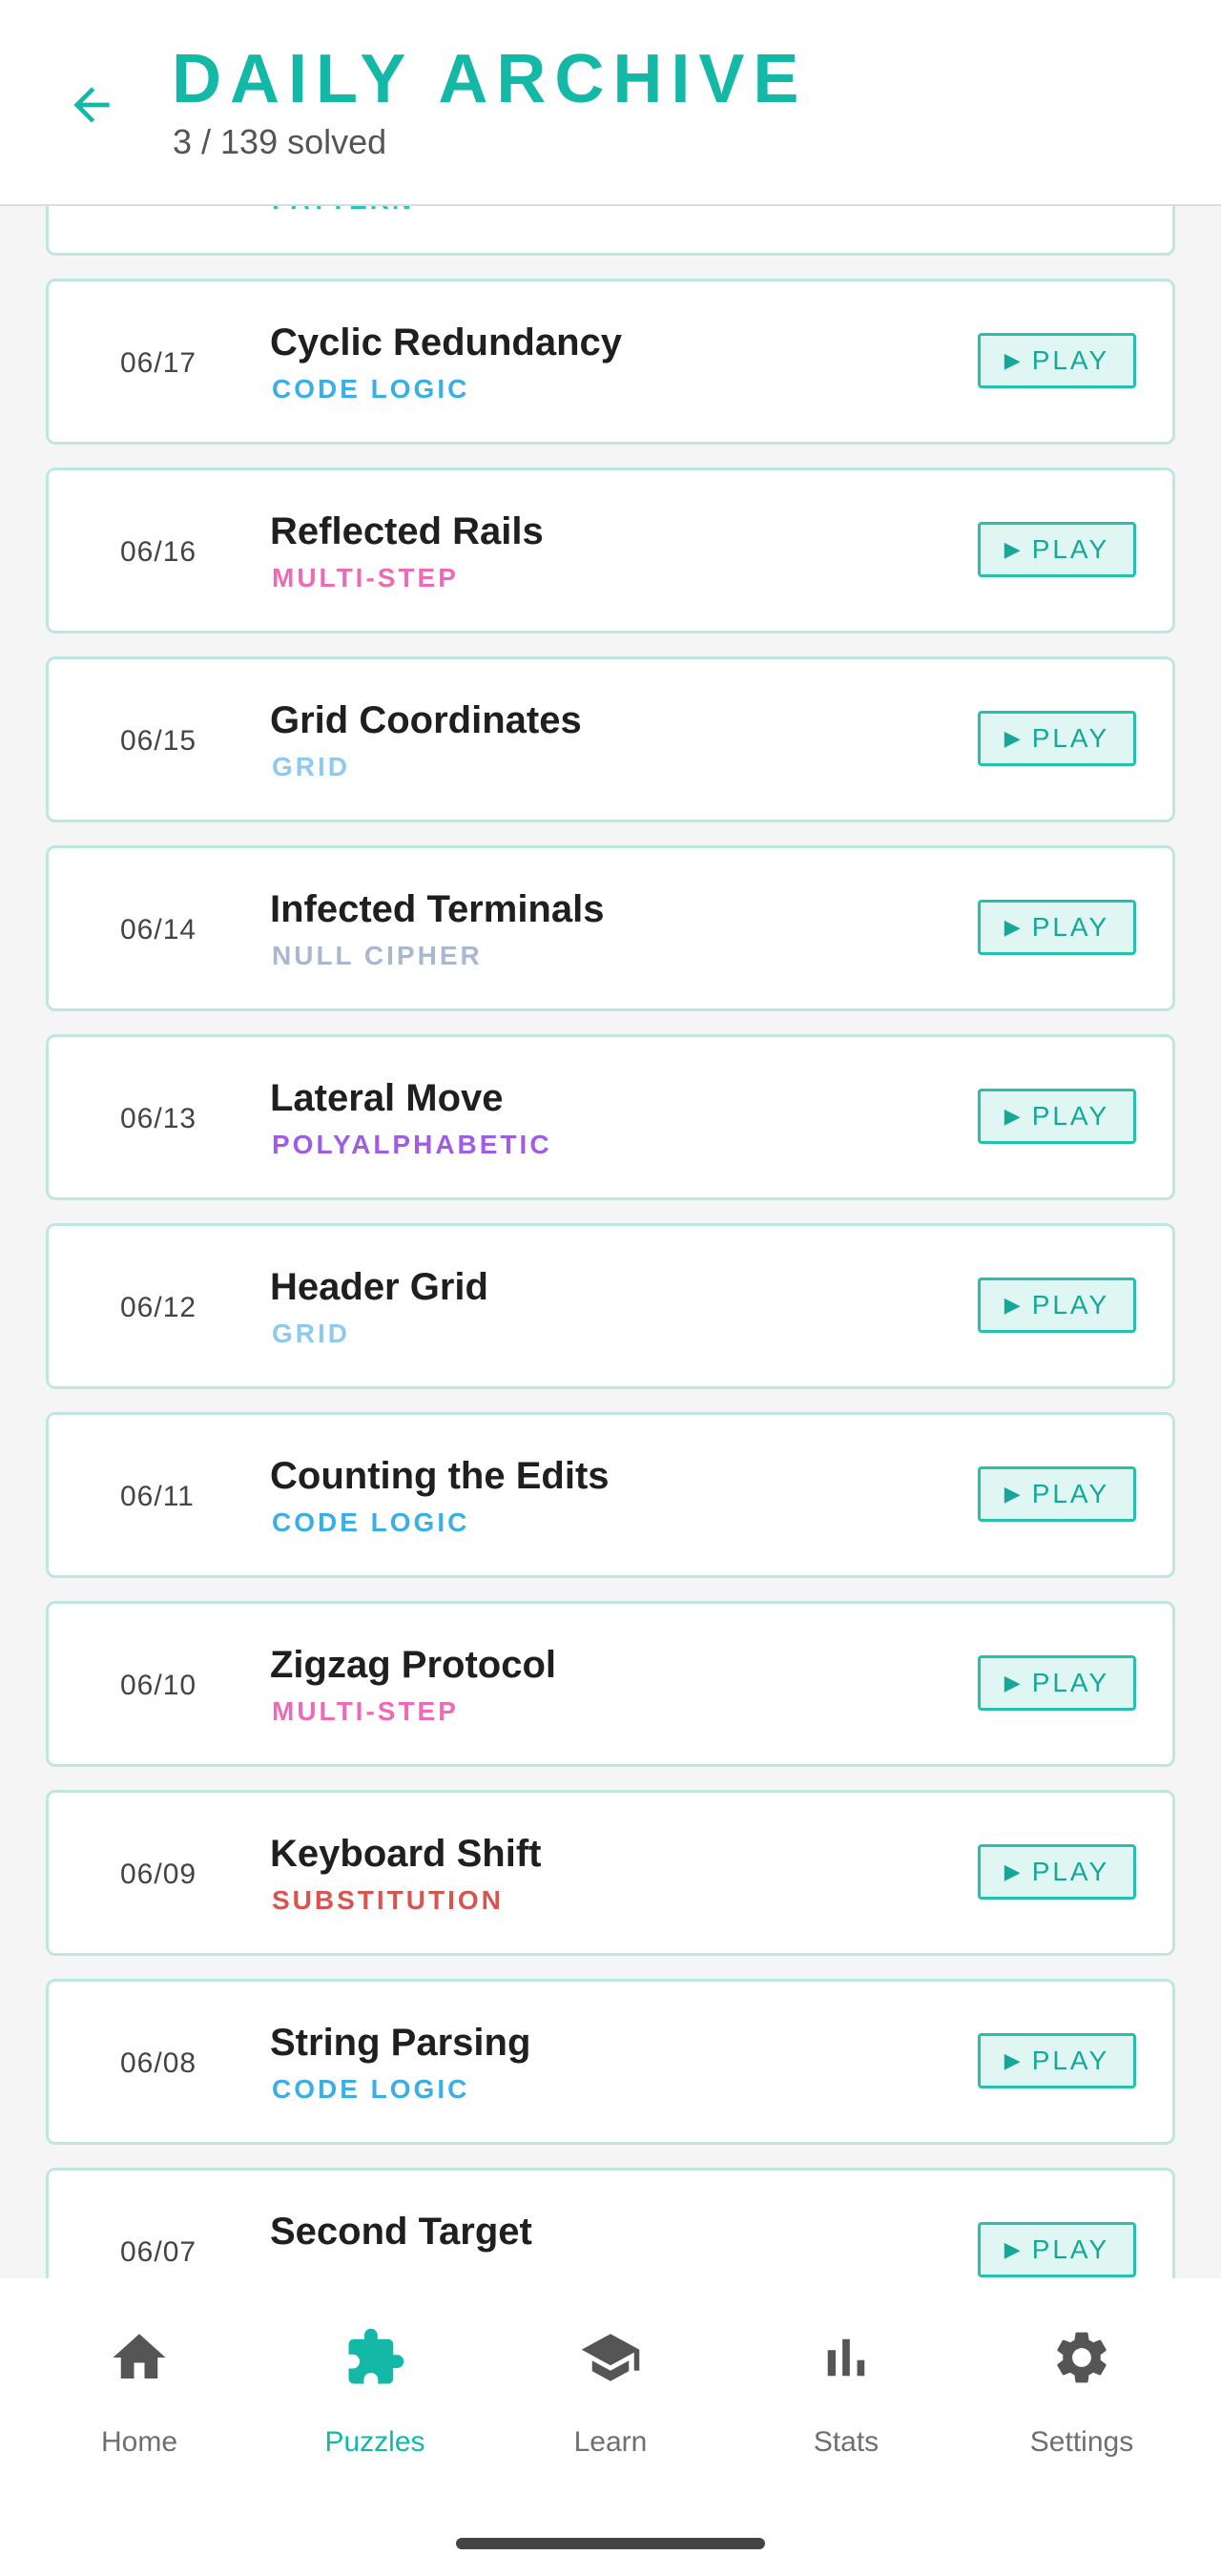 This screenshot has height=2576, width=1221. What do you see at coordinates (158, 1685) in the screenshot?
I see `puzzle-date: 06/10` at bounding box center [158, 1685].